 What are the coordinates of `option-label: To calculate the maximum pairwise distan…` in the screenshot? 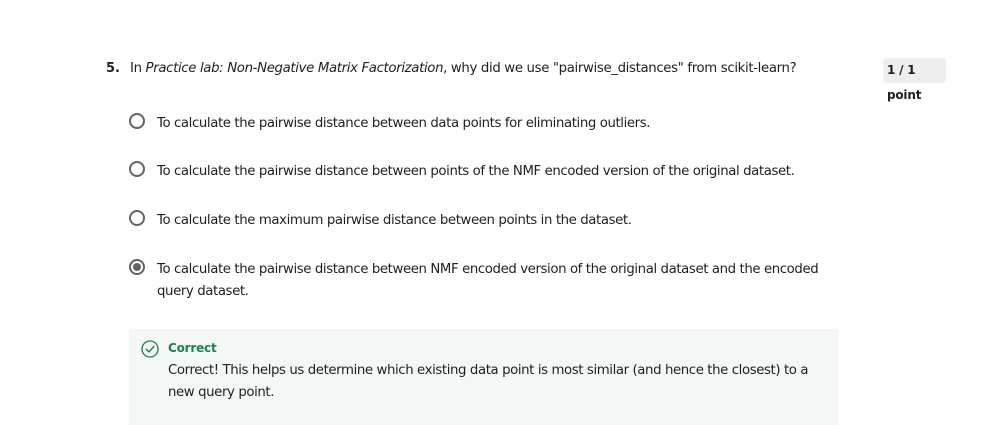 It's located at (394, 220).